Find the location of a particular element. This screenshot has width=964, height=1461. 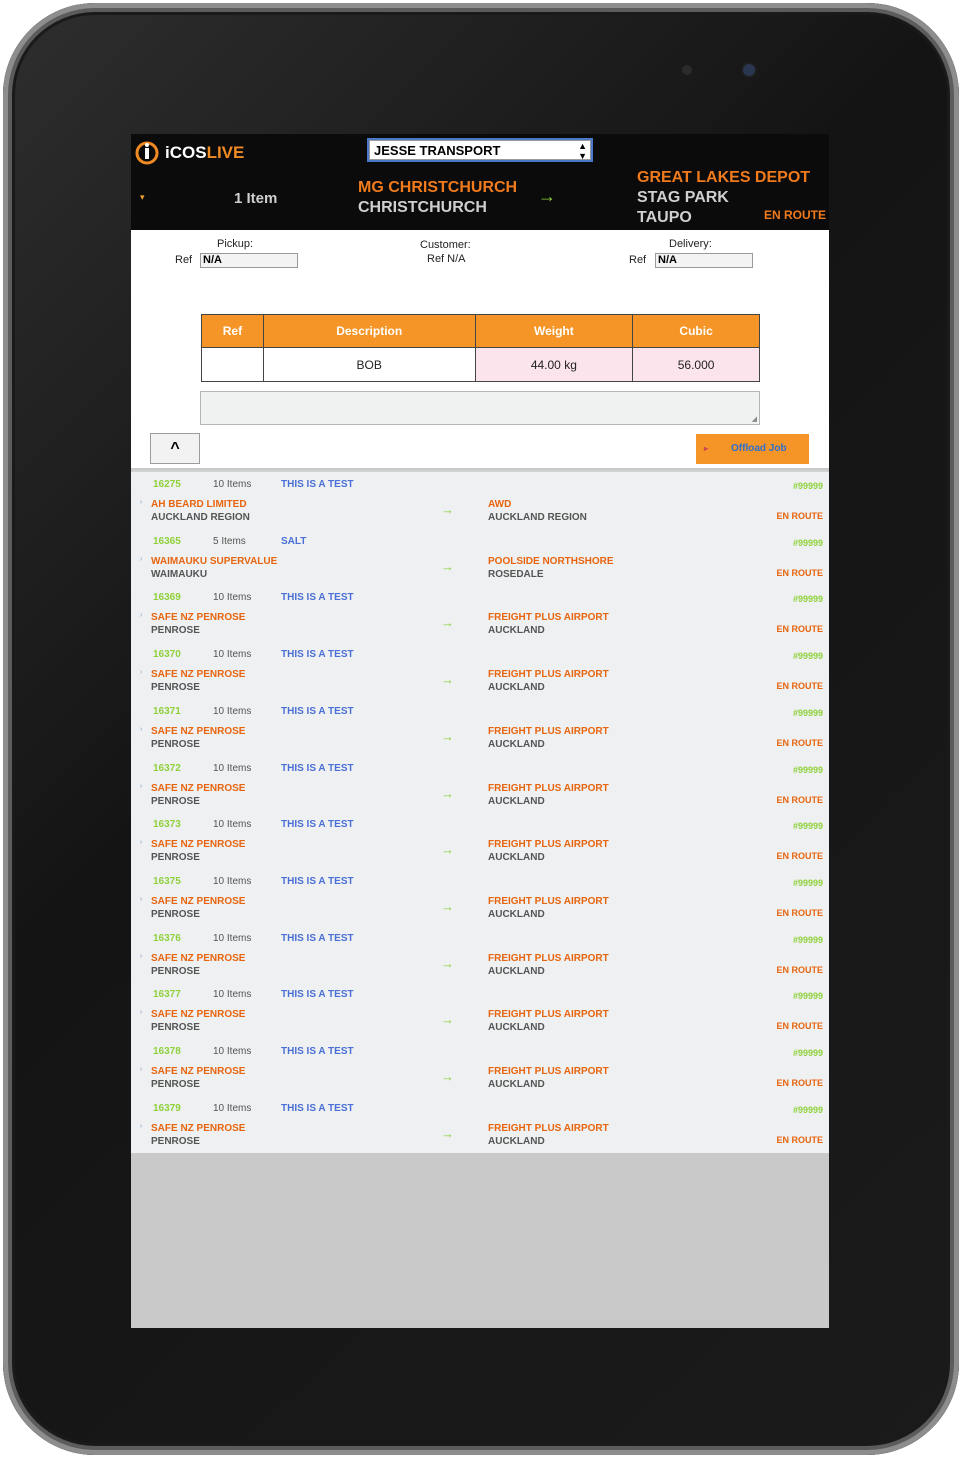

pickup-label: Pickup: is located at coordinates (235, 244).